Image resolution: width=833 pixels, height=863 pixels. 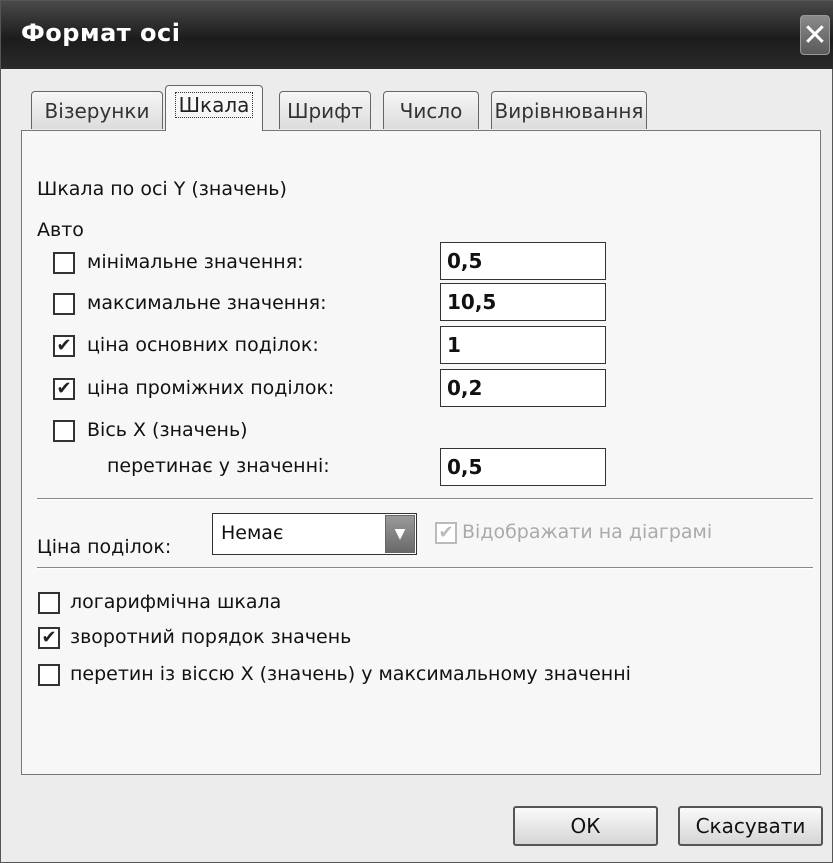 I want to click on min-auto-checkbox, so click(x=64, y=263).